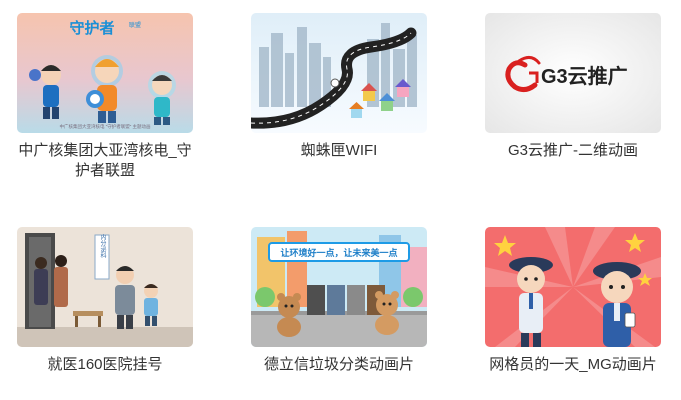  I want to click on gallery-card-hospital-registration: 内分泌科 就医160医院挂号, so click(105, 301).